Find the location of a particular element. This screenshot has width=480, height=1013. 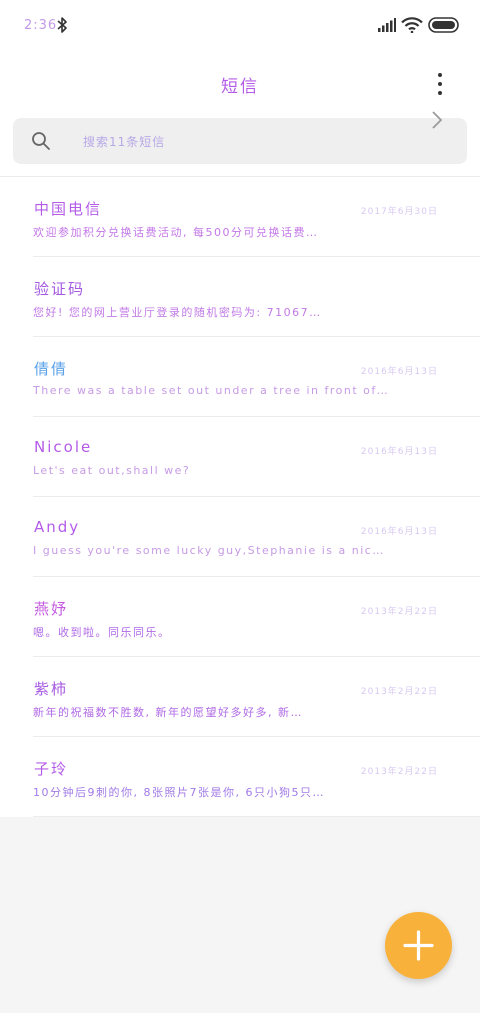

more-vertical-icon is located at coordinates (440, 84).